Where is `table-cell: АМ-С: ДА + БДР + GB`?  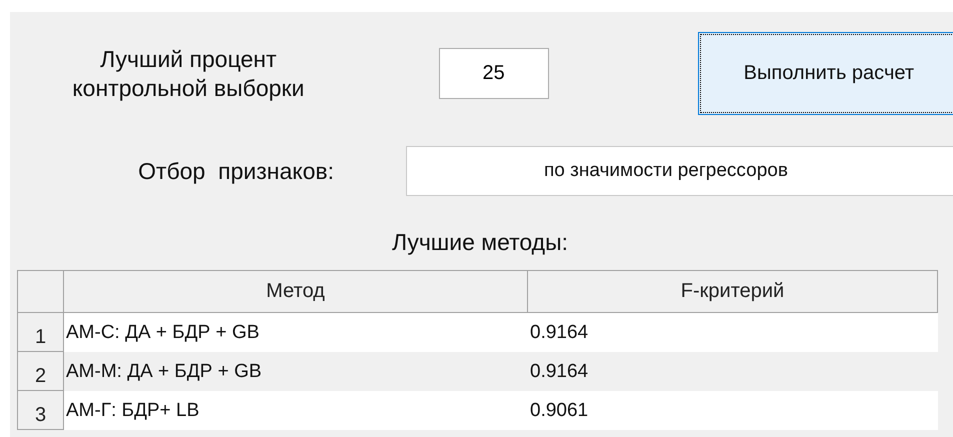 table-cell: АМ-С: ДА + БДР + GB is located at coordinates (296, 332).